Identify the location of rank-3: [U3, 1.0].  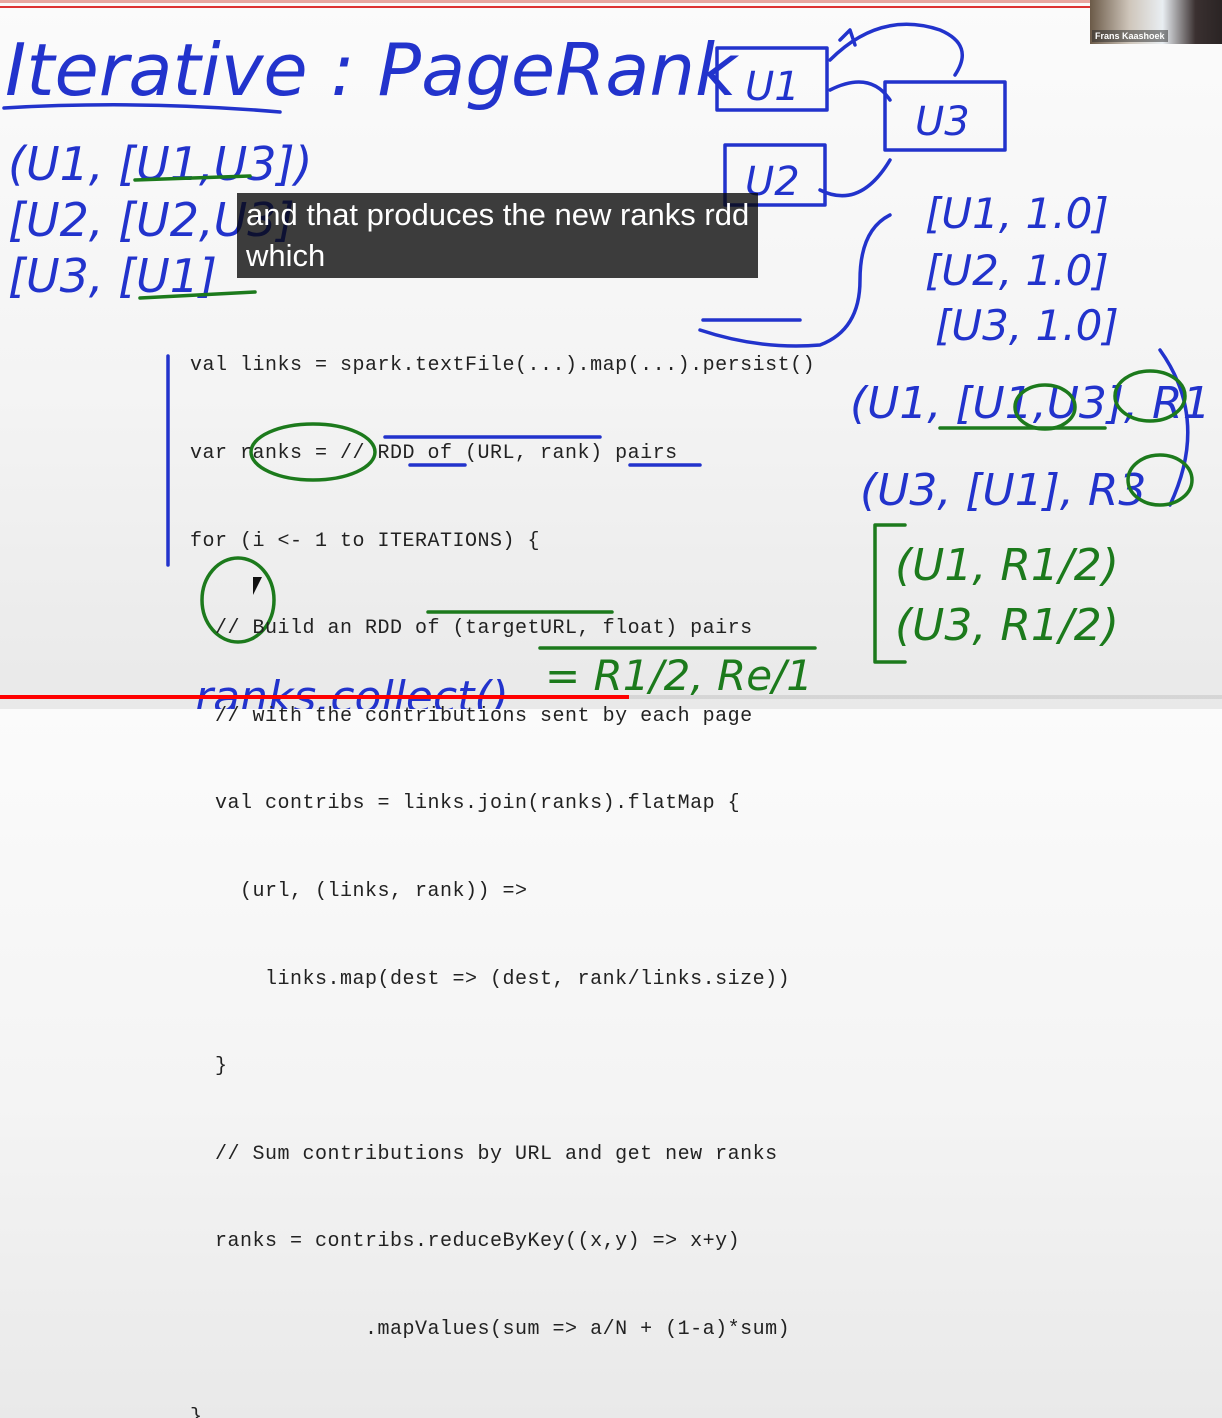
(1027, 325).